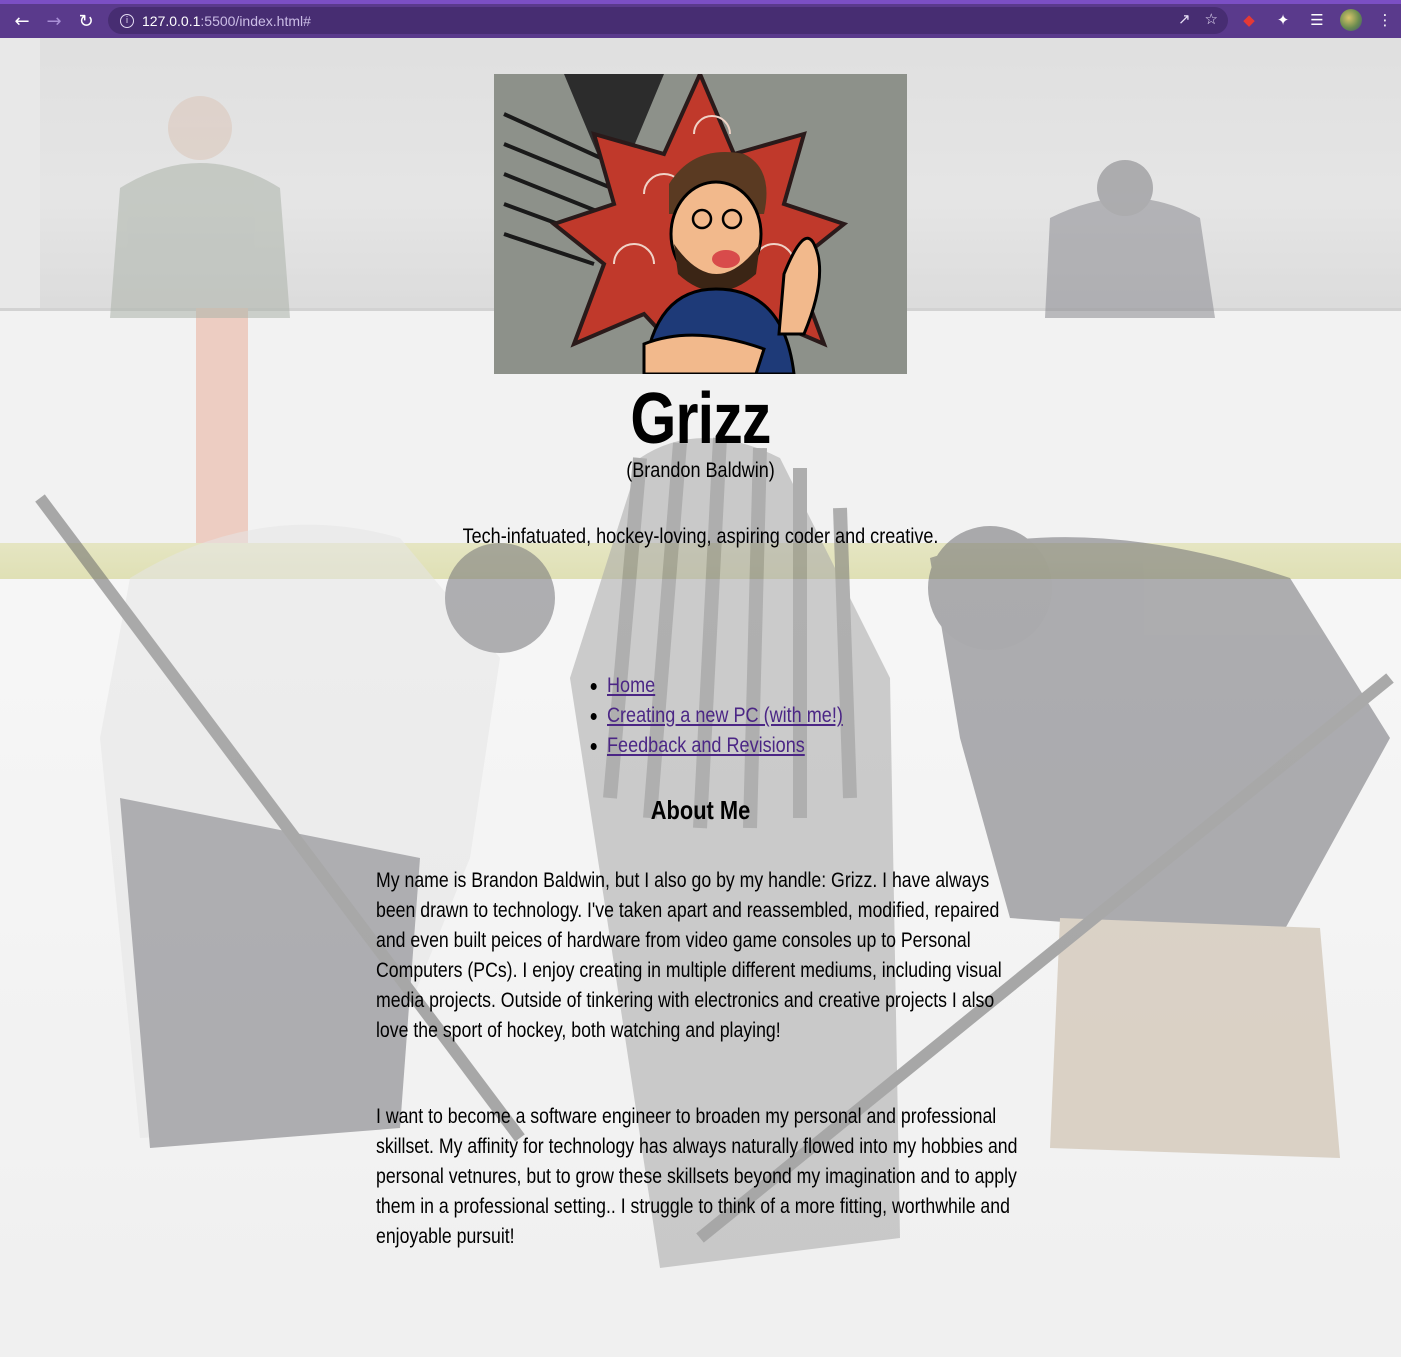 This screenshot has width=1401, height=1357. Describe the element at coordinates (706, 745) in the screenshot. I see `nav-link-feedback: Feedback and Revisions` at that location.